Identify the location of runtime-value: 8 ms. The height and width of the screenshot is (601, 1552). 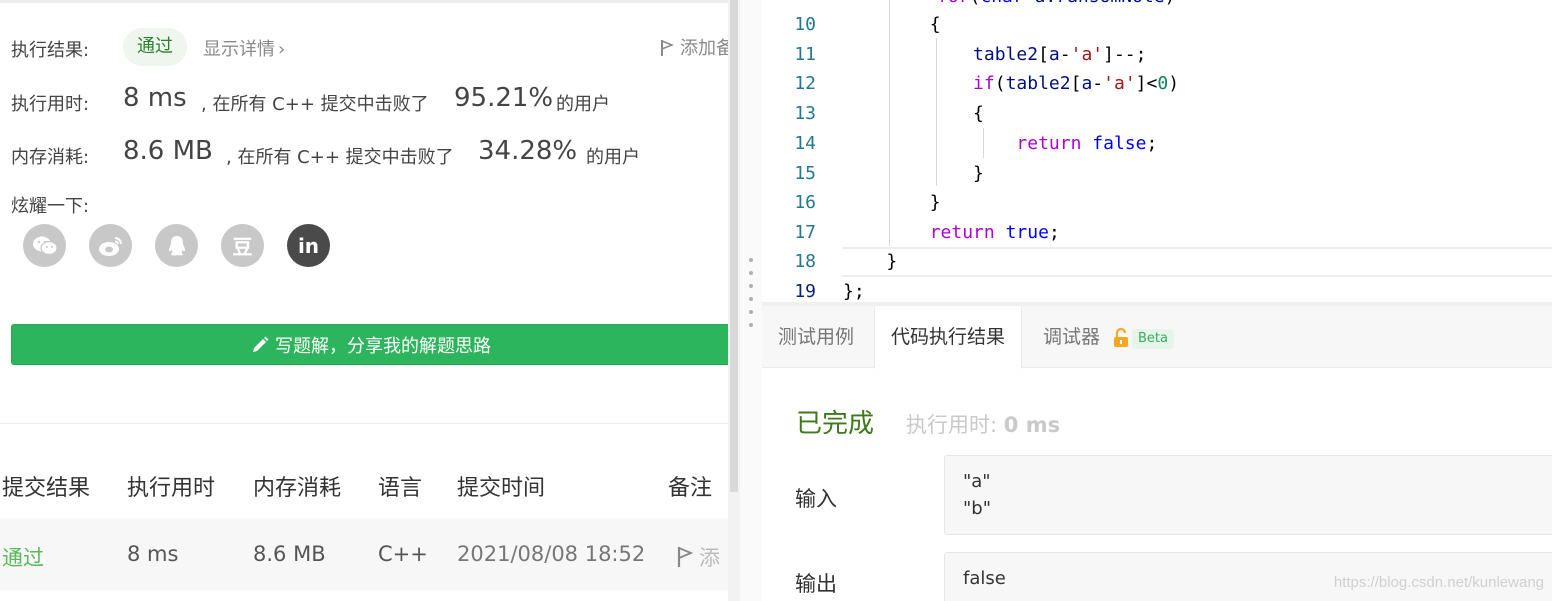
(155, 98).